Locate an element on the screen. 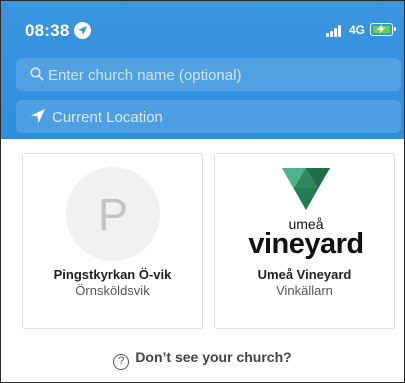  church-search-input: Enter church name (optional) is located at coordinates (208, 74).